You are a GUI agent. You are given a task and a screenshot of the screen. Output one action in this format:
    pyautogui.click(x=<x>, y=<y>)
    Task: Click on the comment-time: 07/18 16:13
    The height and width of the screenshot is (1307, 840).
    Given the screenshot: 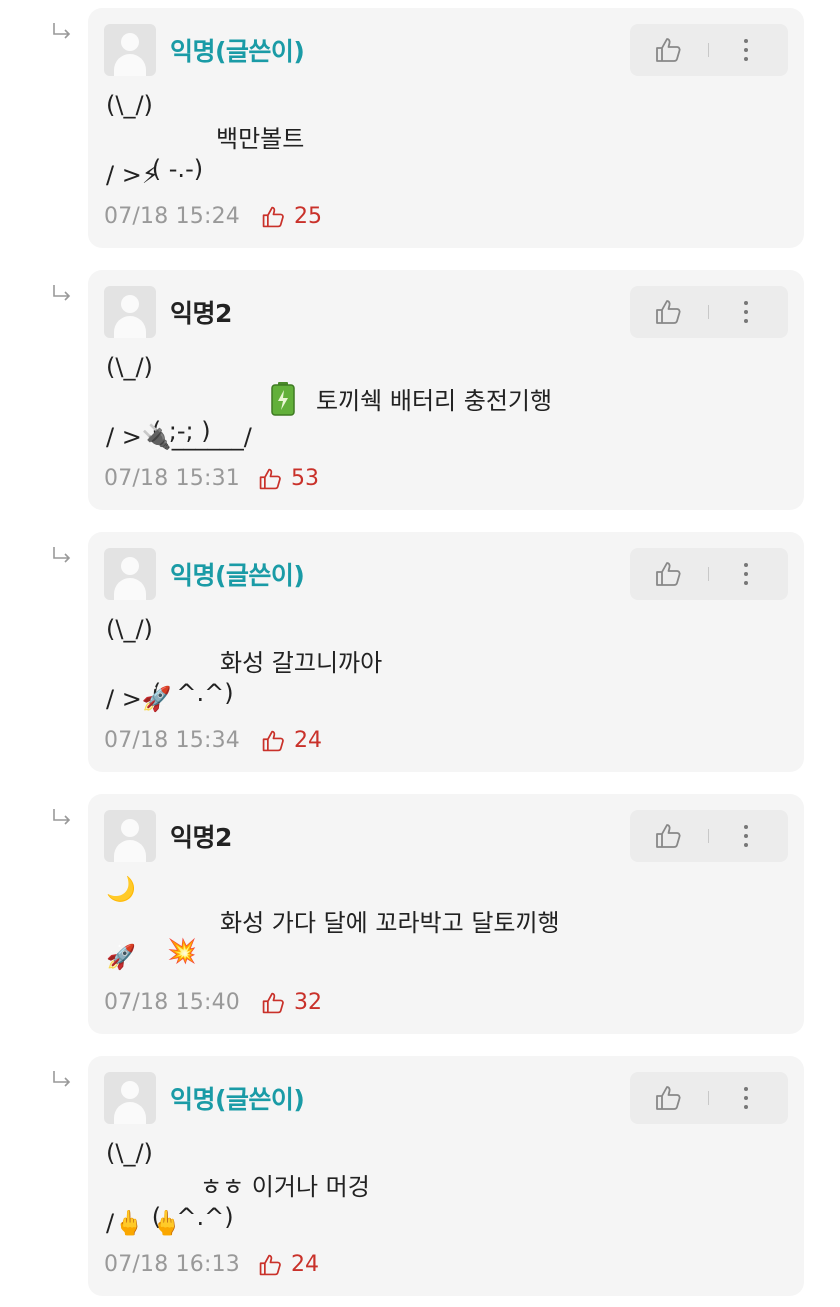 What is the action you would take?
    pyautogui.click(x=172, y=1264)
    